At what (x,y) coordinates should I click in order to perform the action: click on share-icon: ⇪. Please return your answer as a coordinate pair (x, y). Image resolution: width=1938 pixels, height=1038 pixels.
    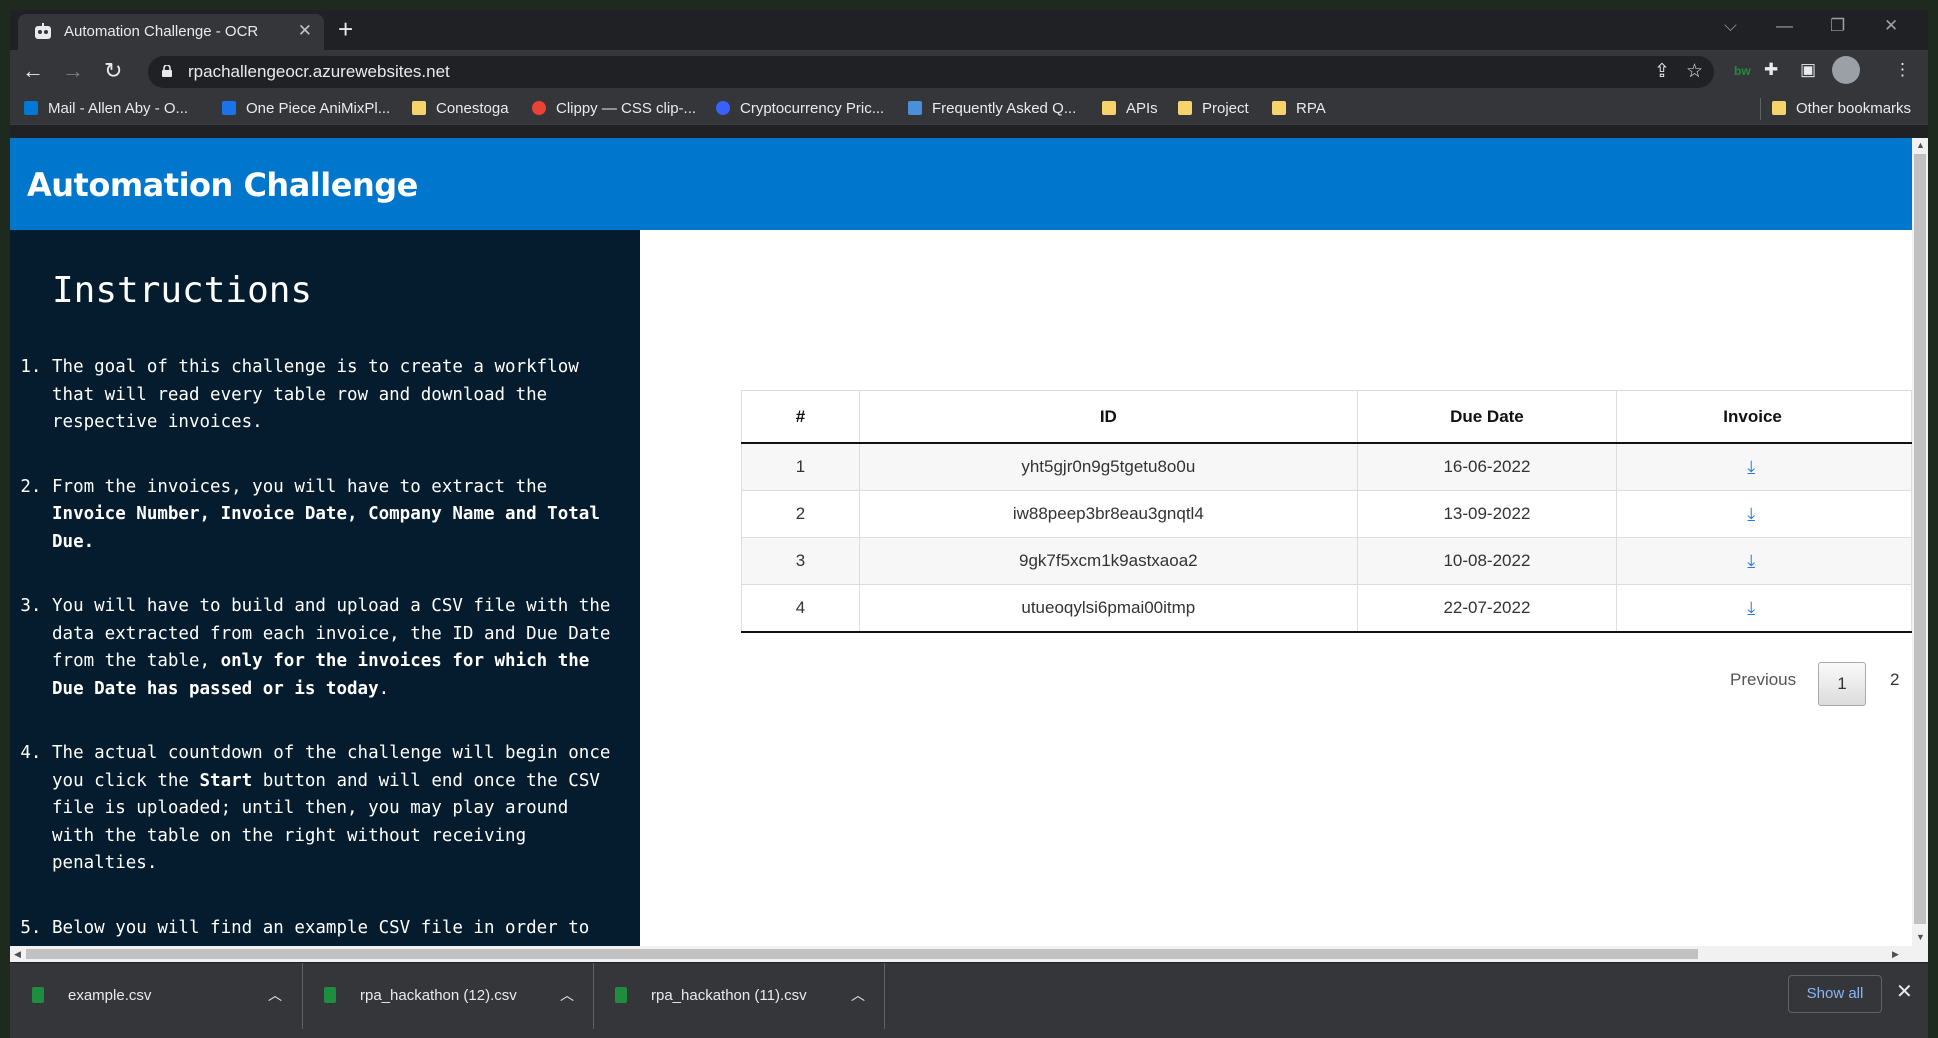
    Looking at the image, I should click on (1662, 71).